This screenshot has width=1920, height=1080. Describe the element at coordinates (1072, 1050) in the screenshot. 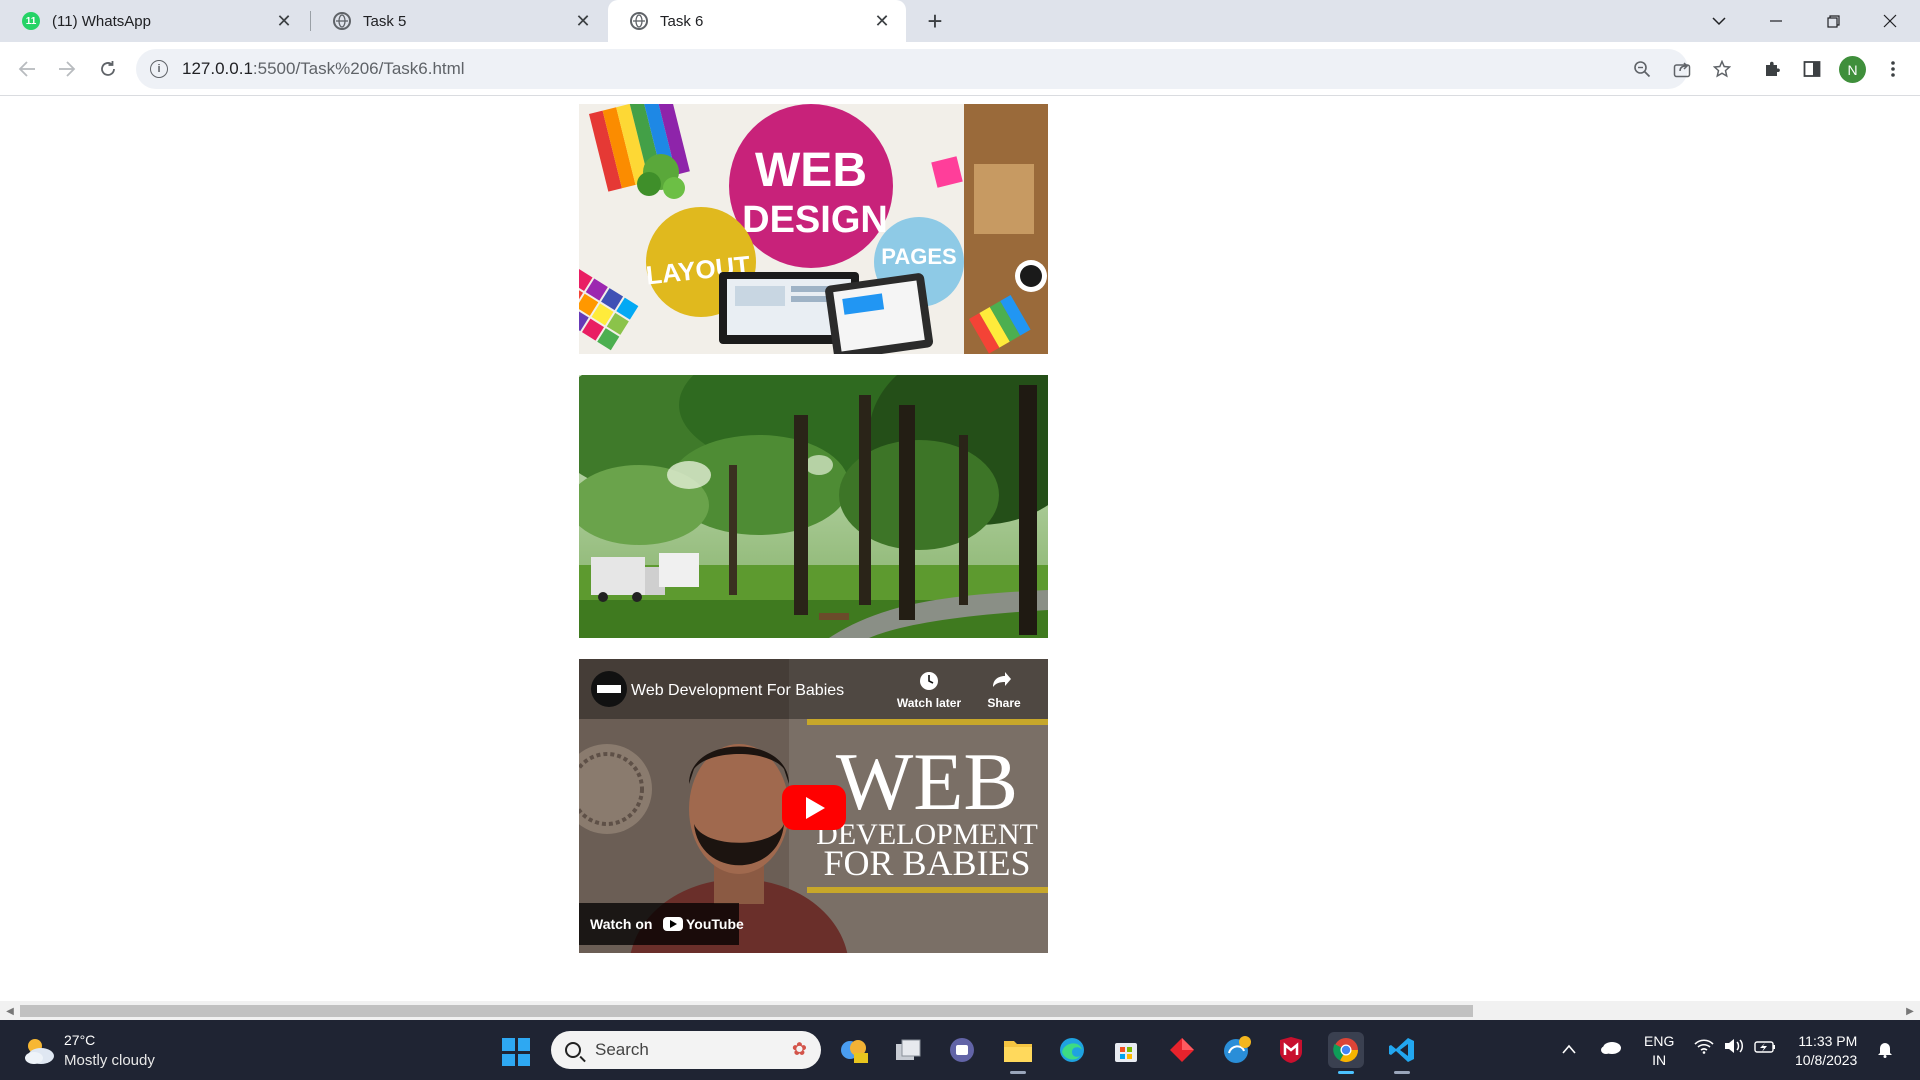

I see `edge-browser-icon` at that location.